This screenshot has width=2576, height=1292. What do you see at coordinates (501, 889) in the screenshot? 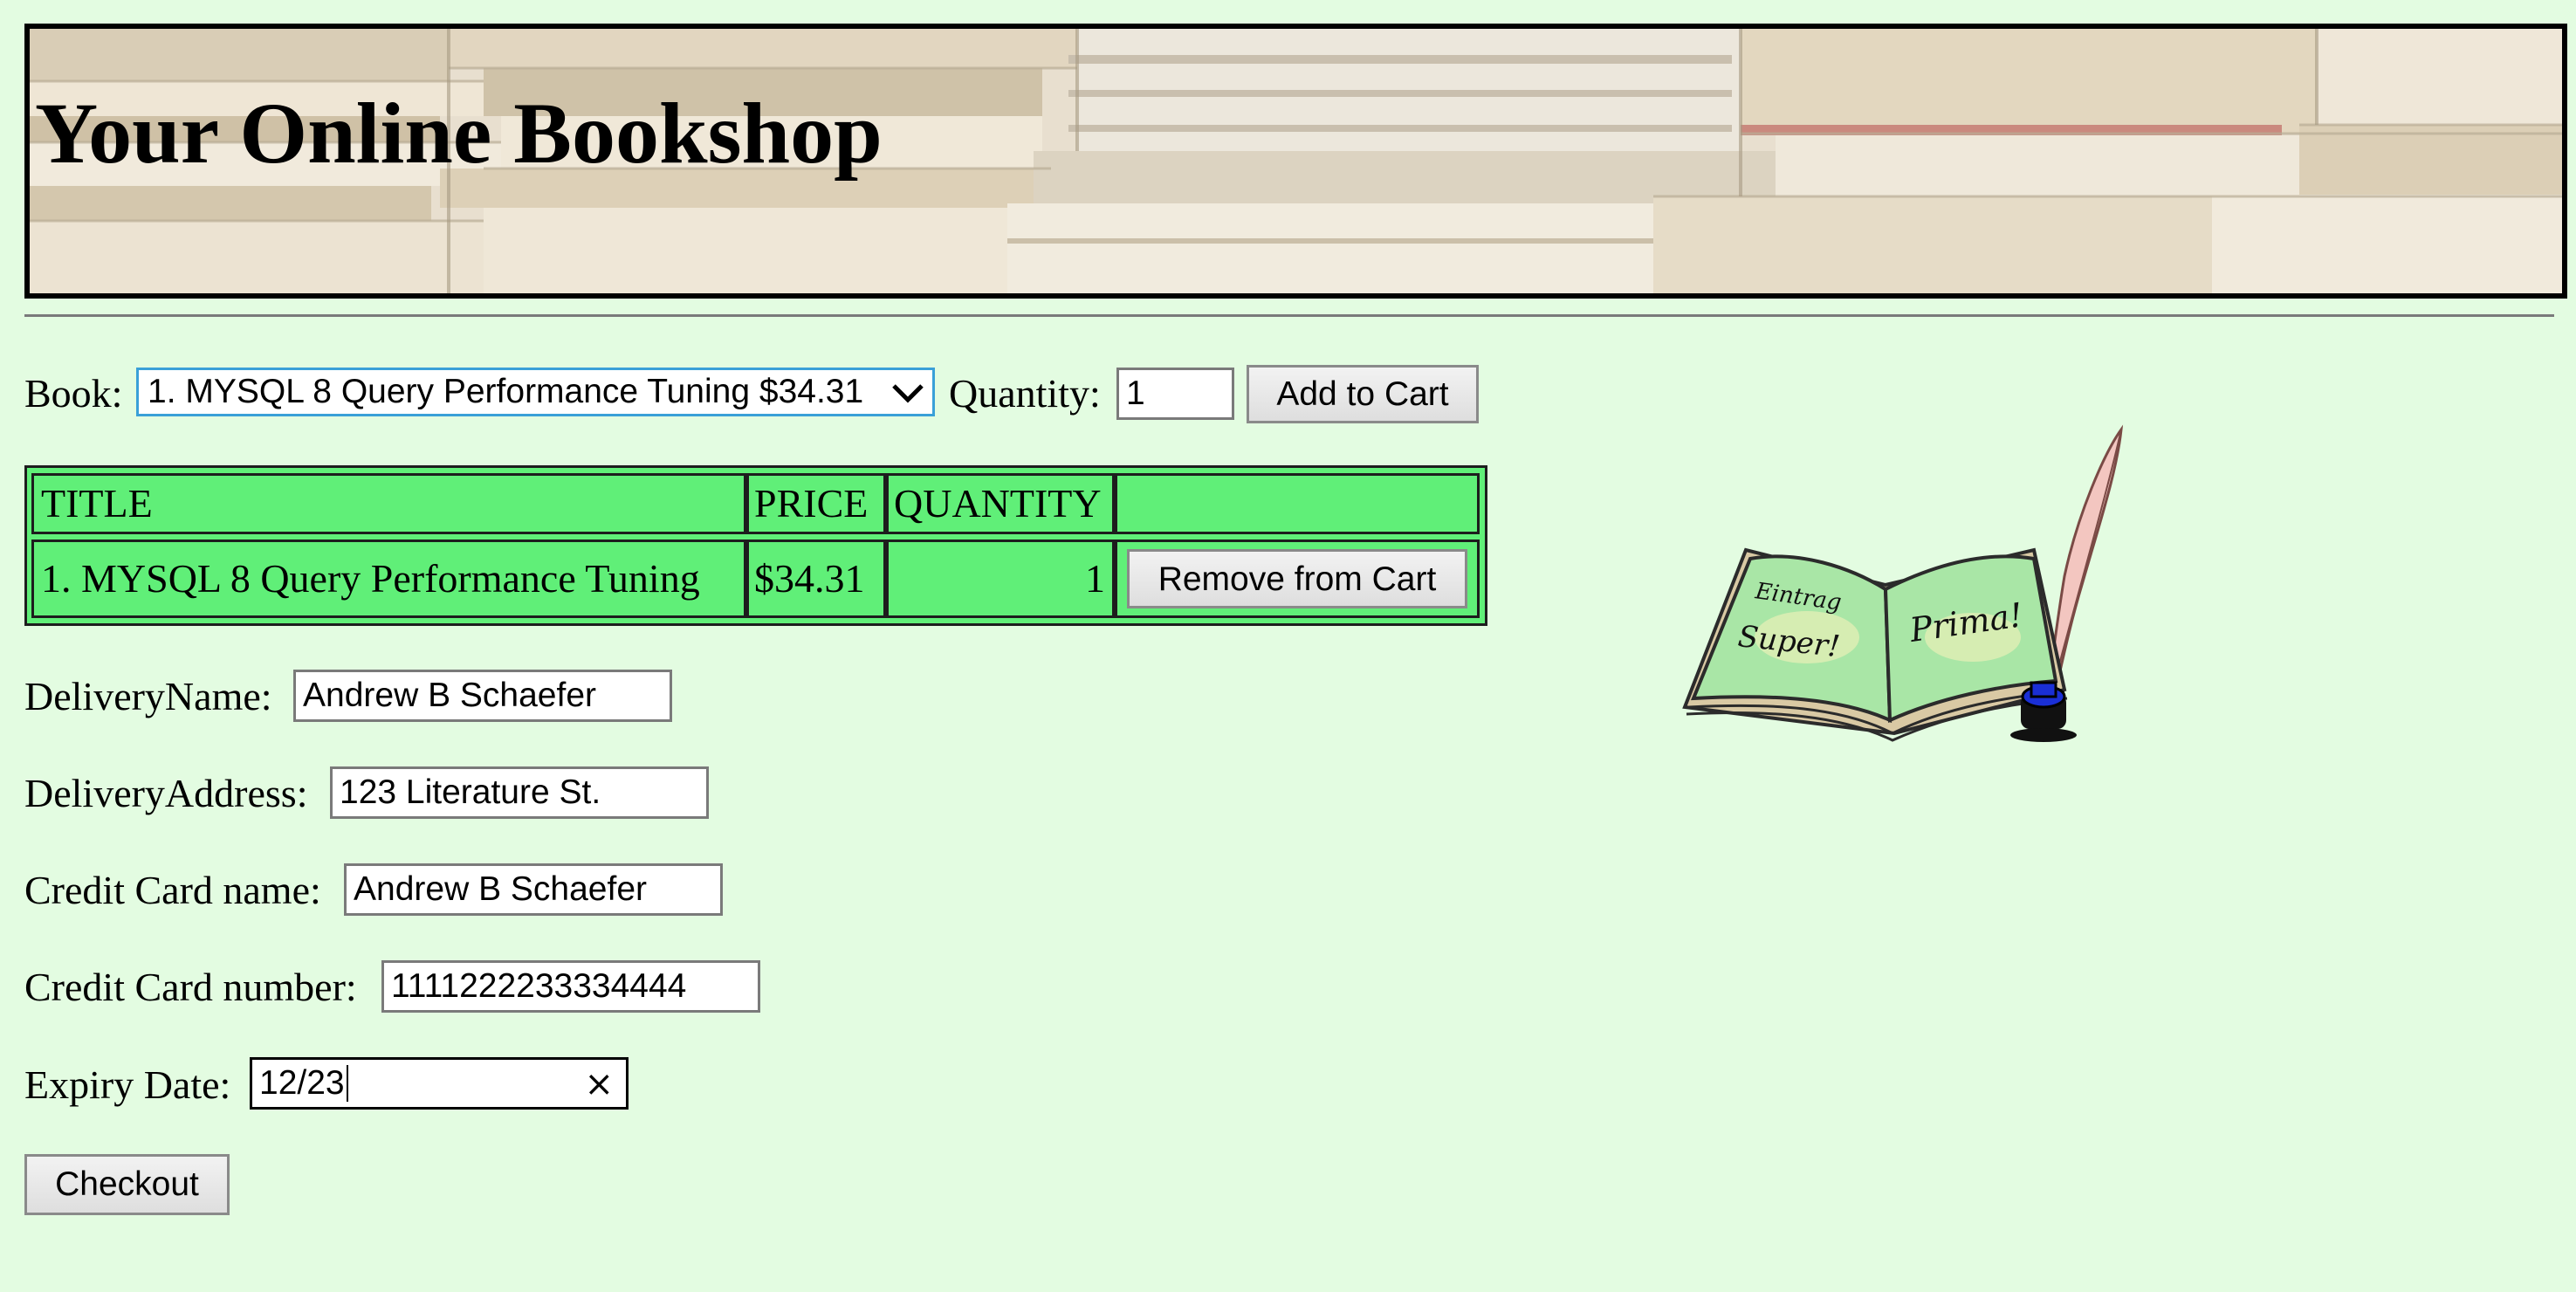
I see `cc-name-value: Andrew B Schaefer` at bounding box center [501, 889].